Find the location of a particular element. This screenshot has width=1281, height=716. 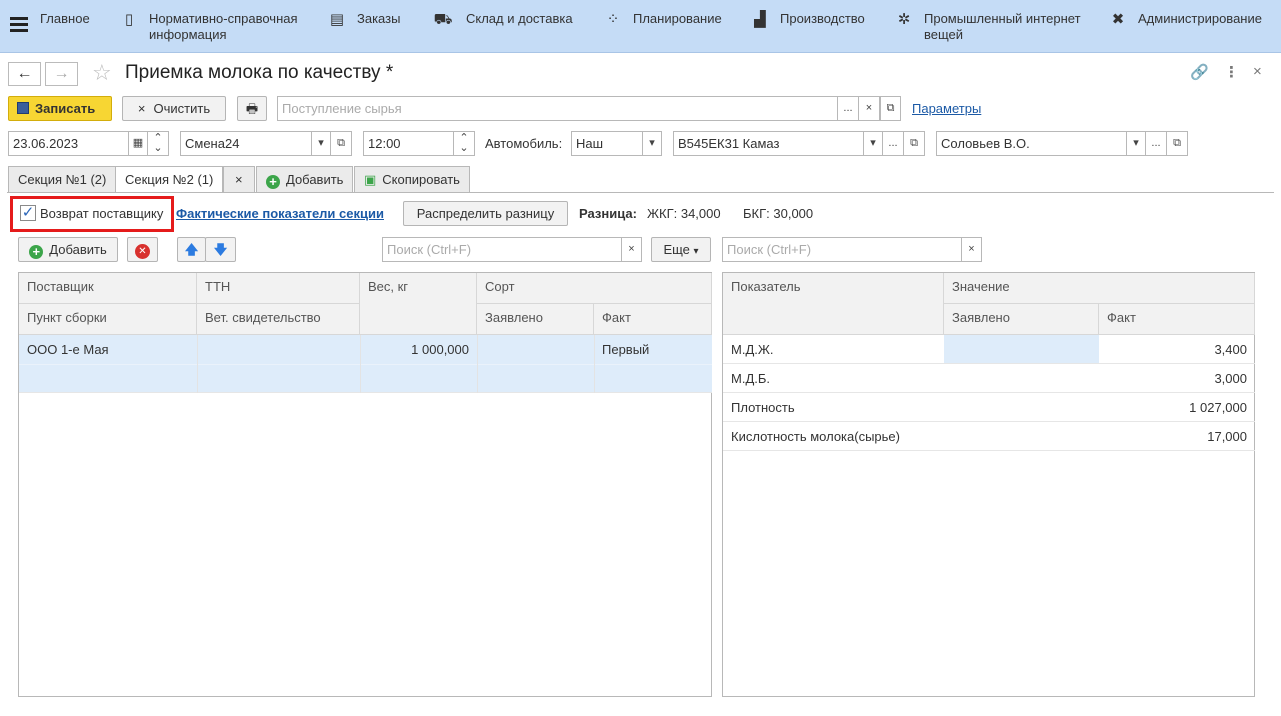

time-input: 12:00 is located at coordinates (408, 143).